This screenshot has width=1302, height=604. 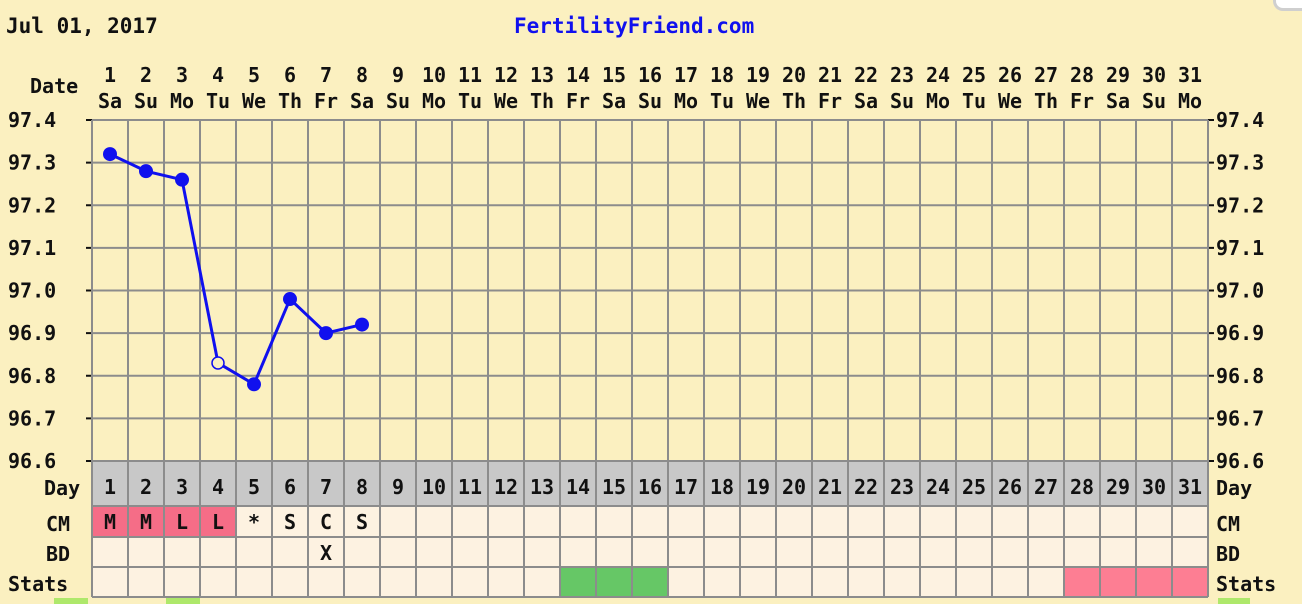 What do you see at coordinates (866, 75) in the screenshot?
I see `date-number-label: 22` at bounding box center [866, 75].